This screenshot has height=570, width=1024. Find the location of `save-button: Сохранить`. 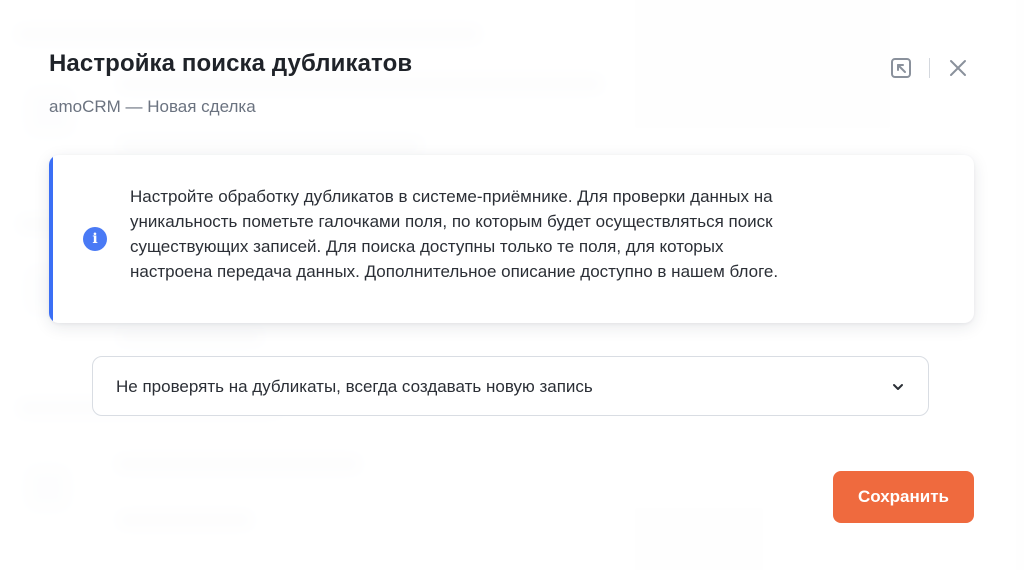

save-button: Сохранить is located at coordinates (903, 497).